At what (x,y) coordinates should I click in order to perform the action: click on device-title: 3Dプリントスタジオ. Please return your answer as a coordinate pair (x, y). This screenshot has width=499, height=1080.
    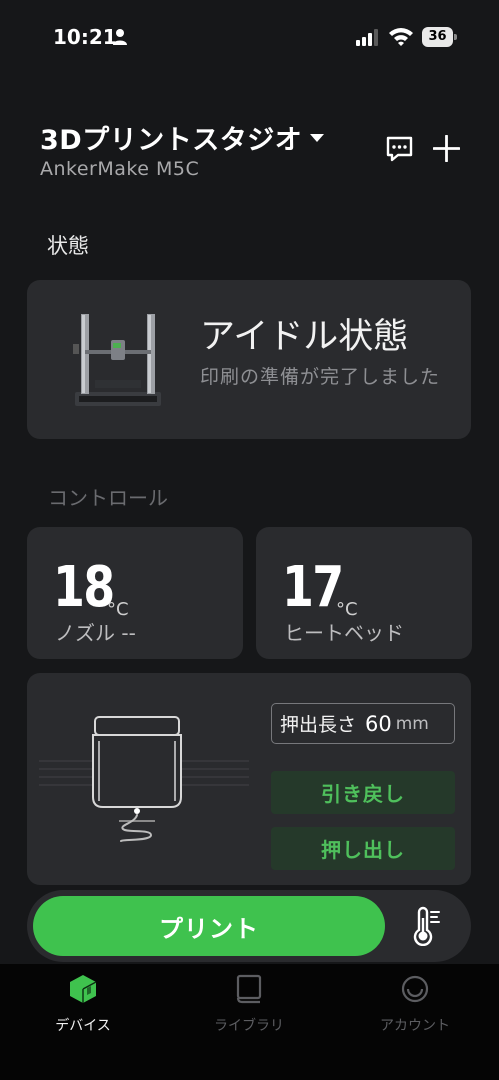
    Looking at the image, I should click on (171, 140).